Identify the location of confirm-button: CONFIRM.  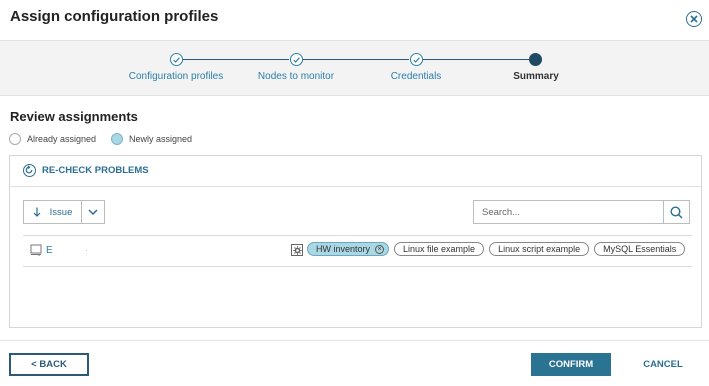
(571, 364).